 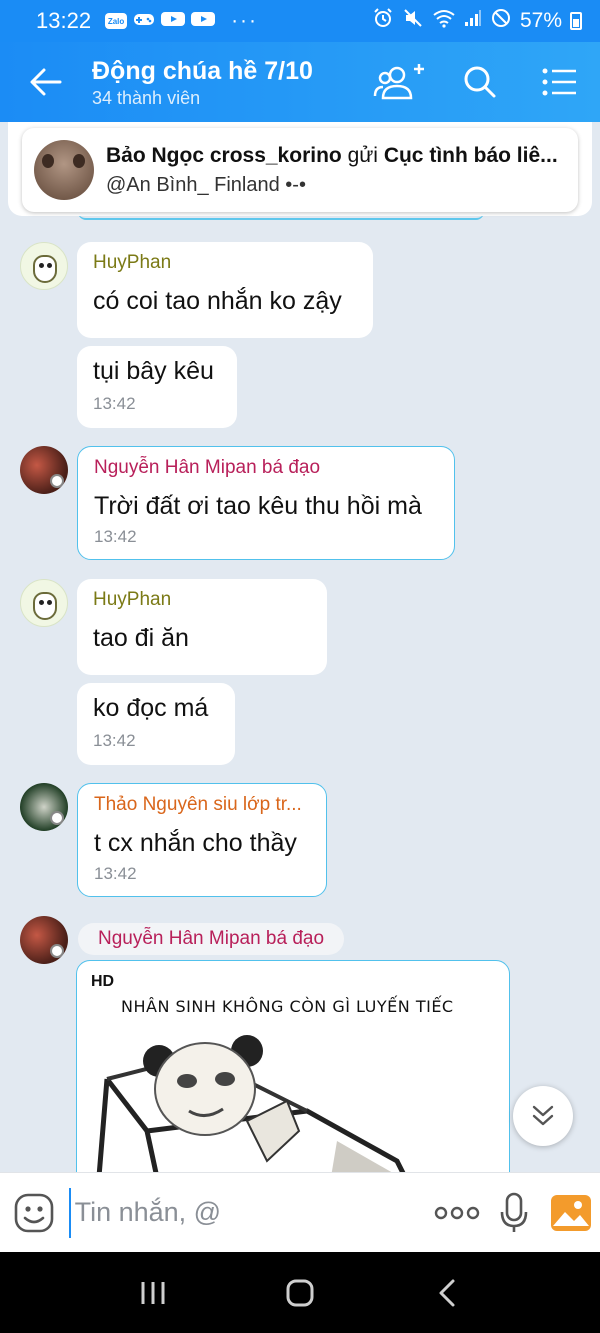 What do you see at coordinates (141, 638) in the screenshot?
I see `message-text: tao đi ăn` at bounding box center [141, 638].